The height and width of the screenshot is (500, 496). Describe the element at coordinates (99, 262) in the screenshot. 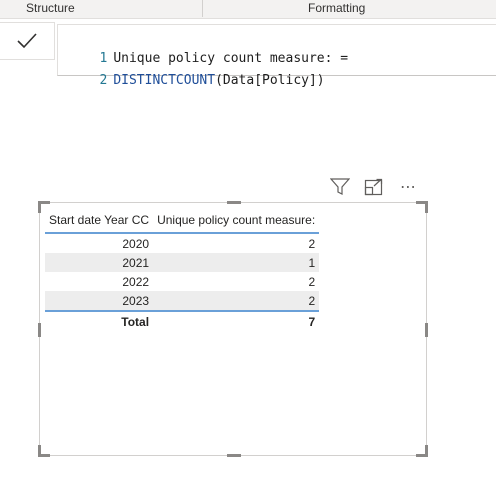

I see `year-cell: 2021` at that location.